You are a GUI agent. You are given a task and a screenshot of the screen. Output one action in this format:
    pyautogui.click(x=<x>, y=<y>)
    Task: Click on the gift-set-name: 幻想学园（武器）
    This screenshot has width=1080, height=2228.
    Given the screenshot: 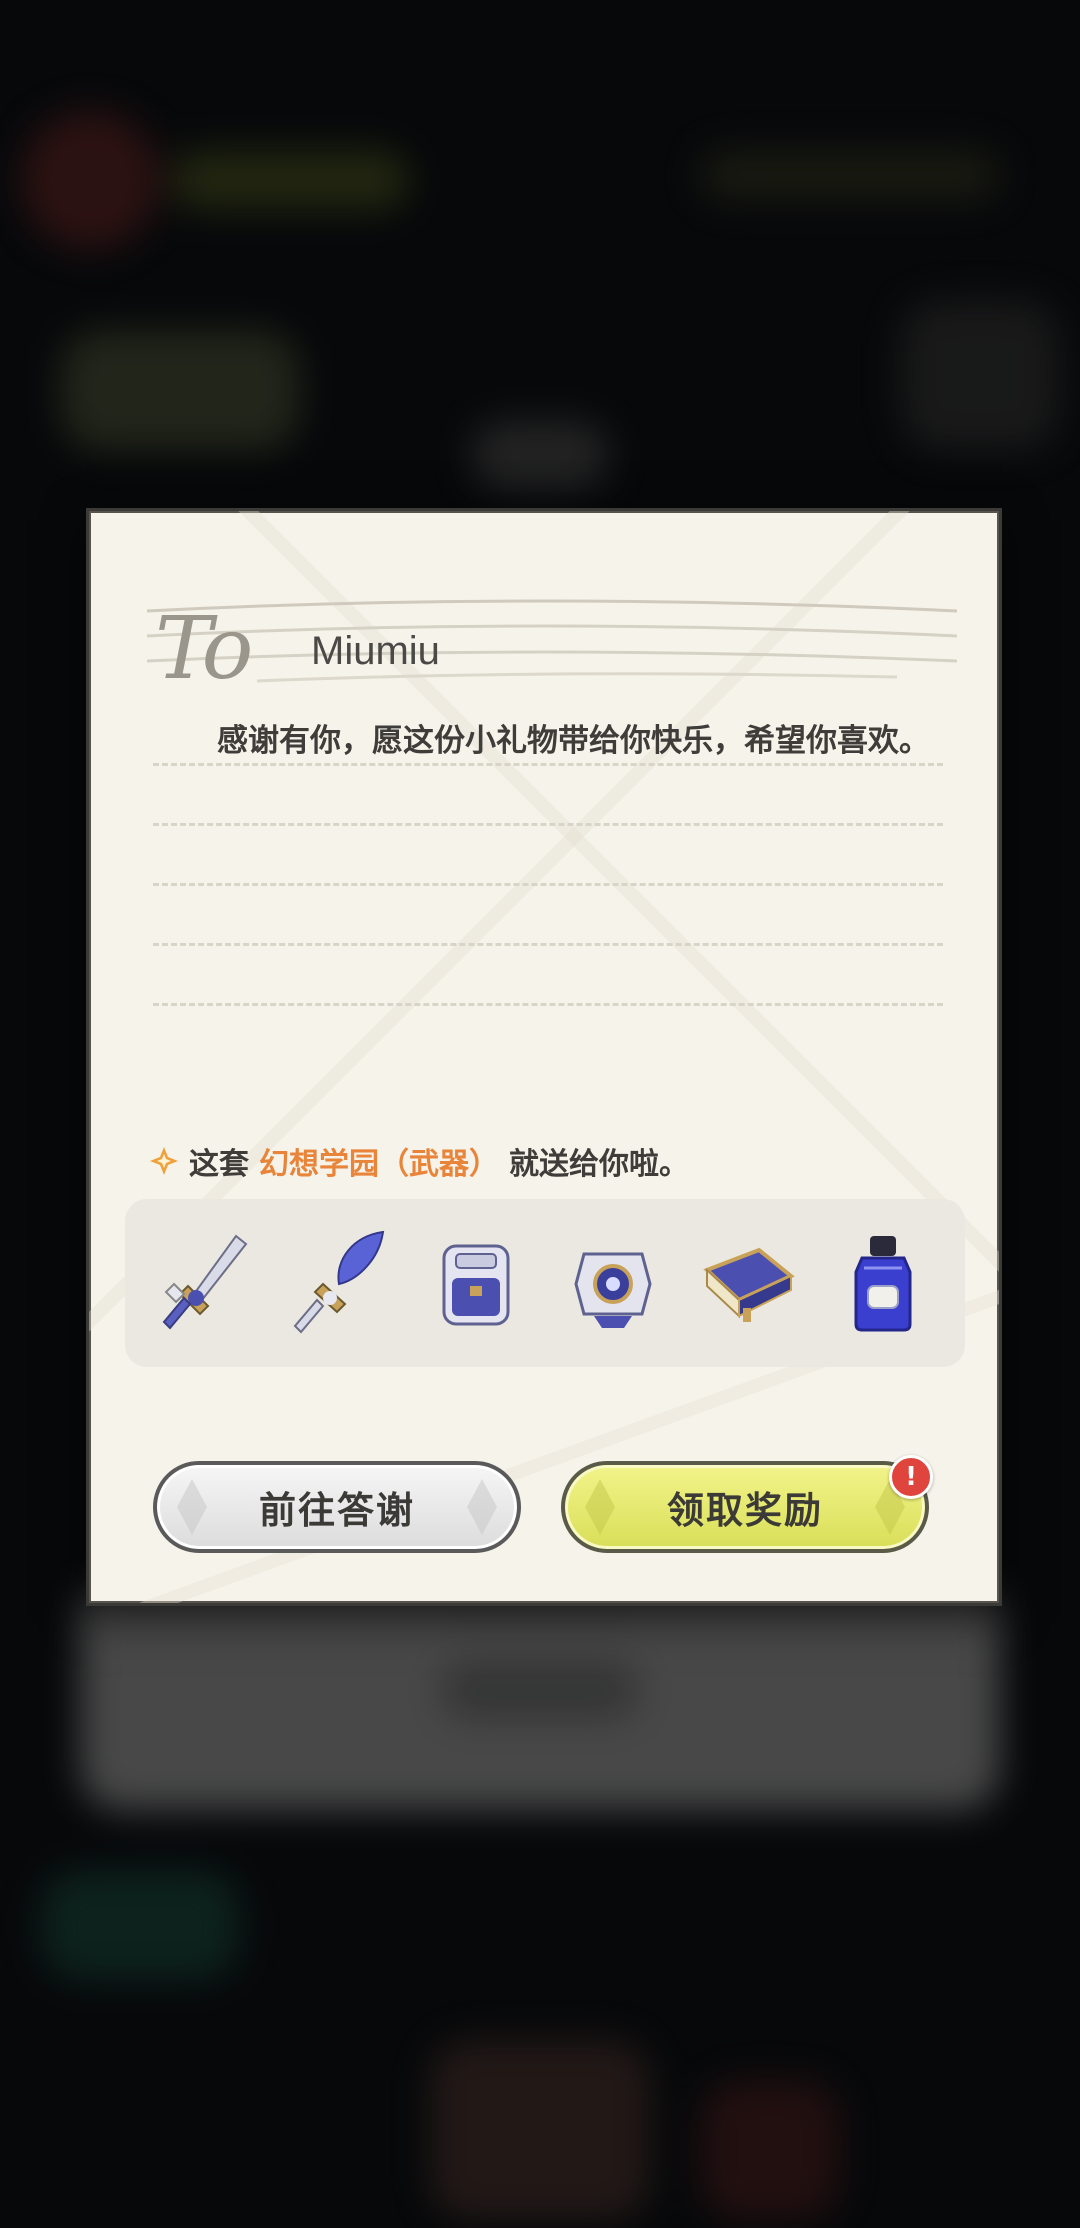 What is the action you would take?
    pyautogui.click(x=379, y=1164)
    